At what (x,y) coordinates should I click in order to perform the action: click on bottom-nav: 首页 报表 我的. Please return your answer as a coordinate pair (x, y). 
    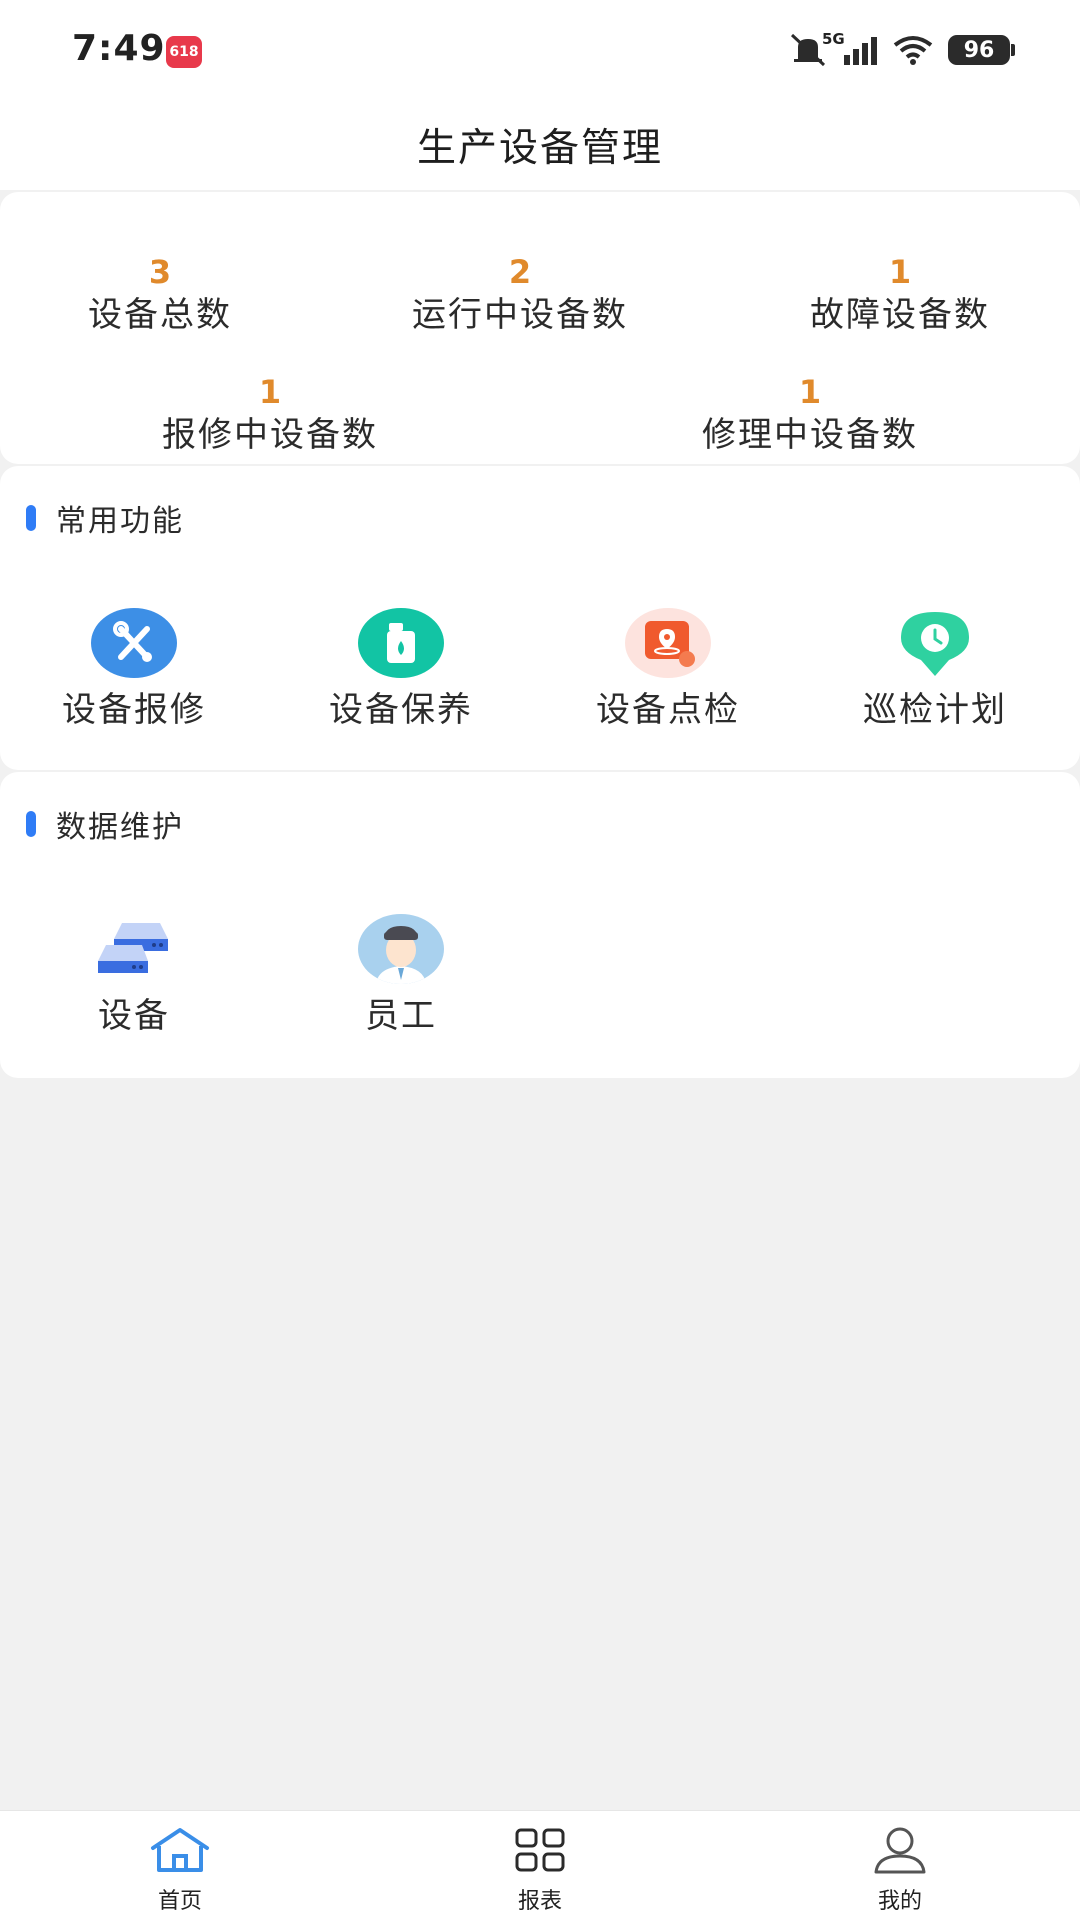
    Looking at the image, I should click on (540, 1865).